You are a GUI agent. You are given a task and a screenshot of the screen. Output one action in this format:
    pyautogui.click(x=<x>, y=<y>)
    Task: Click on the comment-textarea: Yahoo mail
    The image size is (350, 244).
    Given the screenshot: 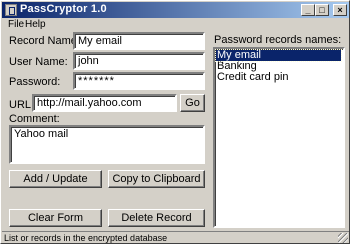 What is the action you would take?
    pyautogui.click(x=107, y=144)
    